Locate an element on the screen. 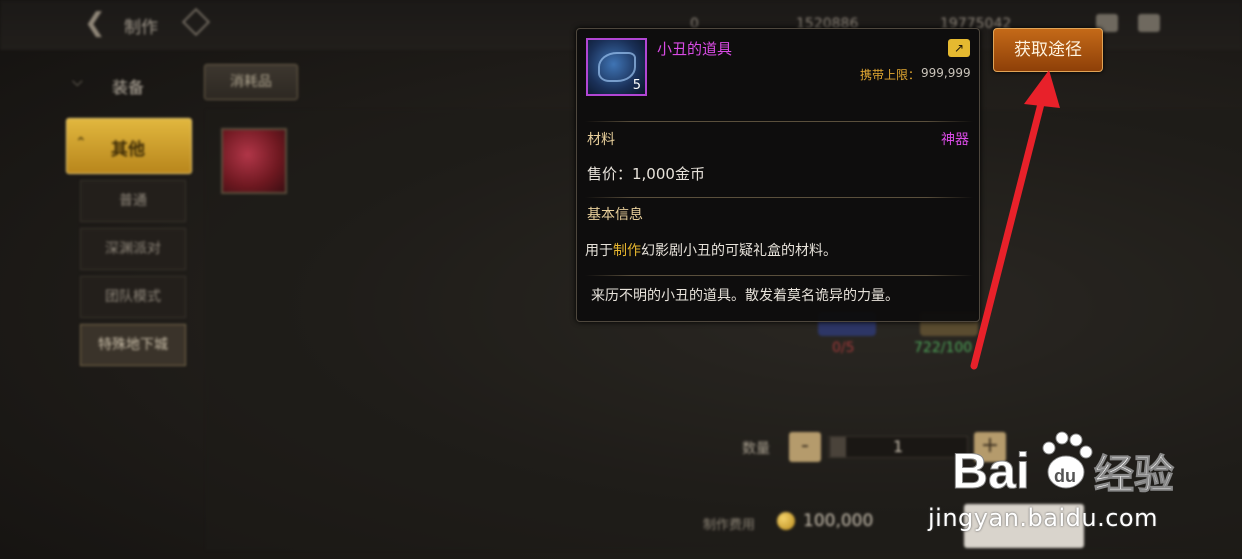  description-prefix: 用于 is located at coordinates (599, 251).